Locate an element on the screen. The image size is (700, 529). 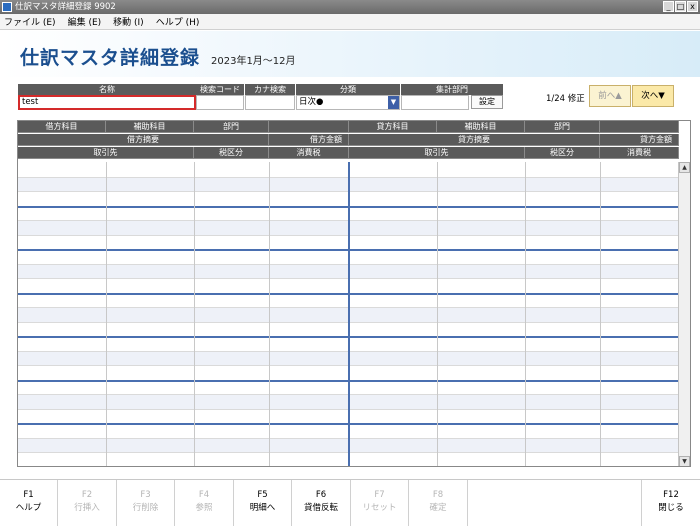
kana-search-label: カナ検索 is located at coordinates (270, 89).